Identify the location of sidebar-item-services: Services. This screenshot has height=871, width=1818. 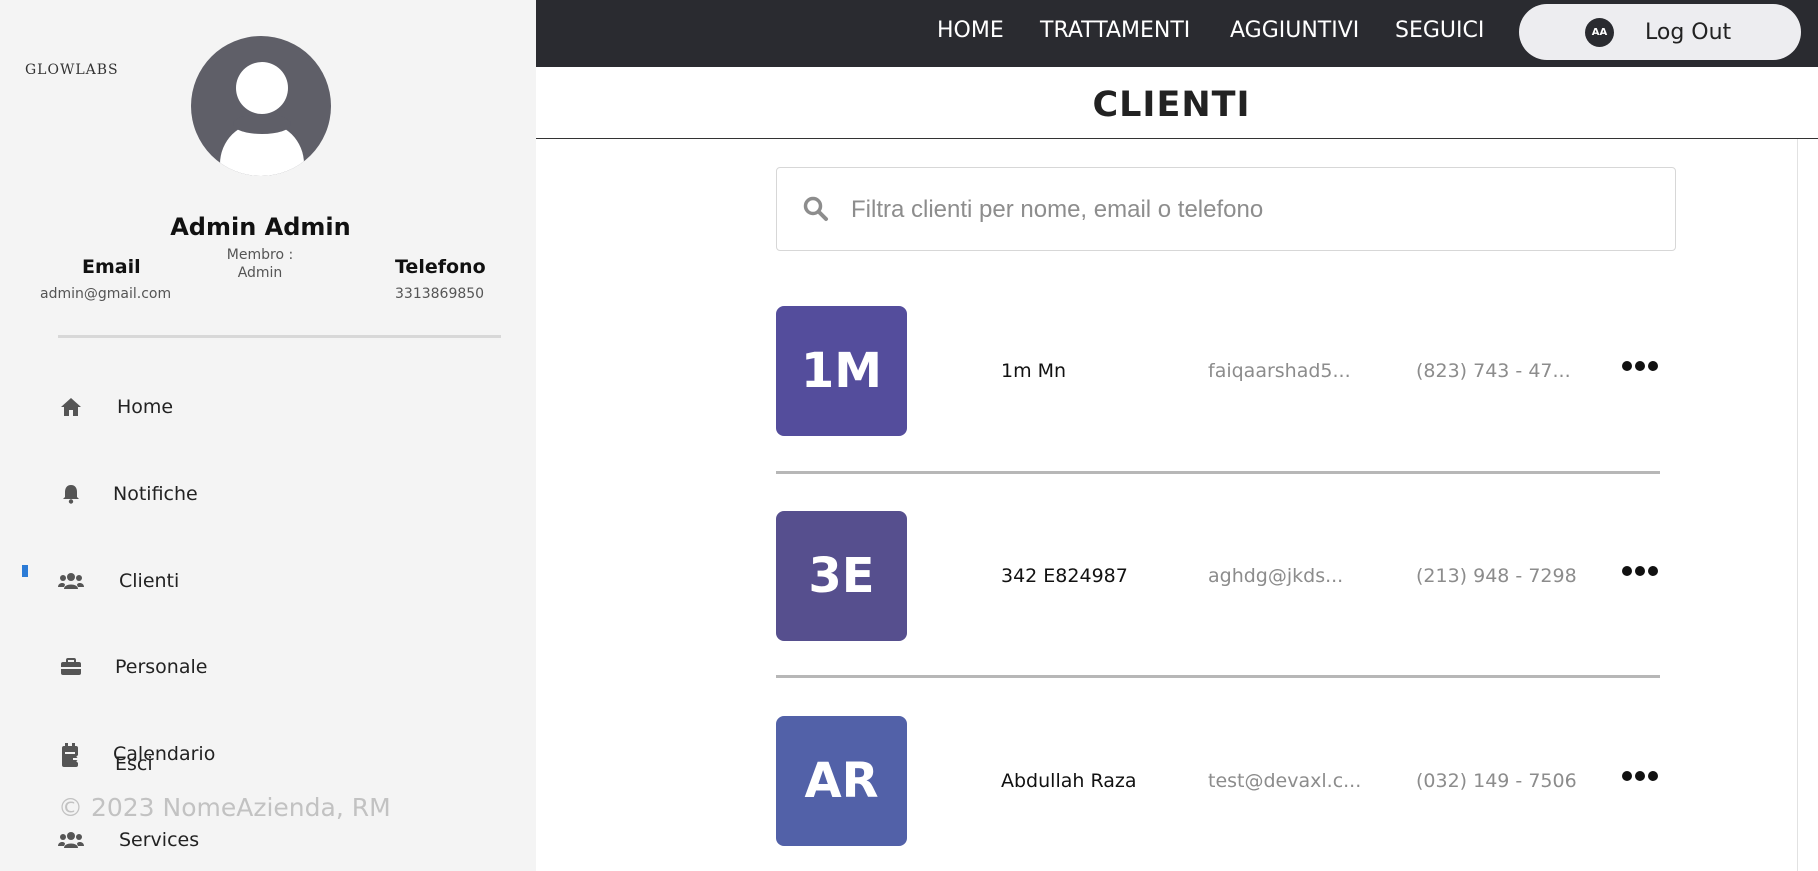
(128, 840).